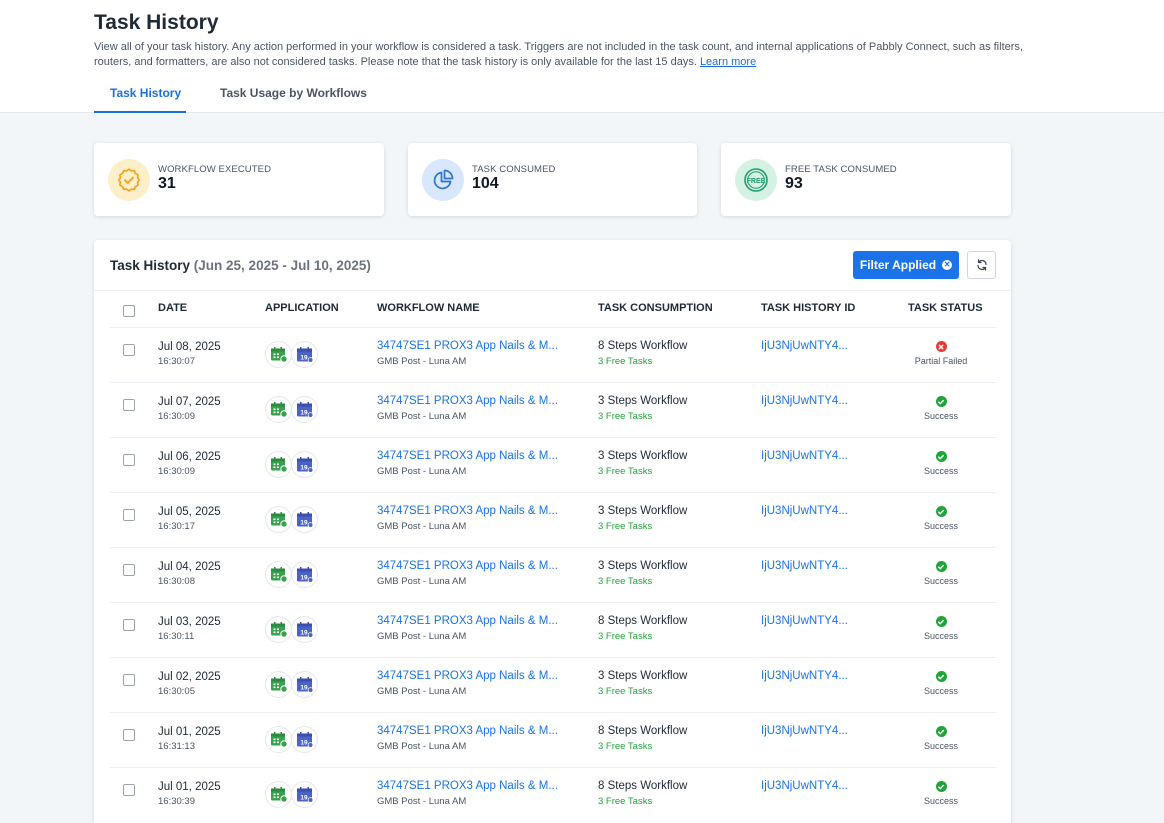 This screenshot has height=823, width=1164. What do you see at coordinates (981, 265) in the screenshot?
I see `refresh-button` at bounding box center [981, 265].